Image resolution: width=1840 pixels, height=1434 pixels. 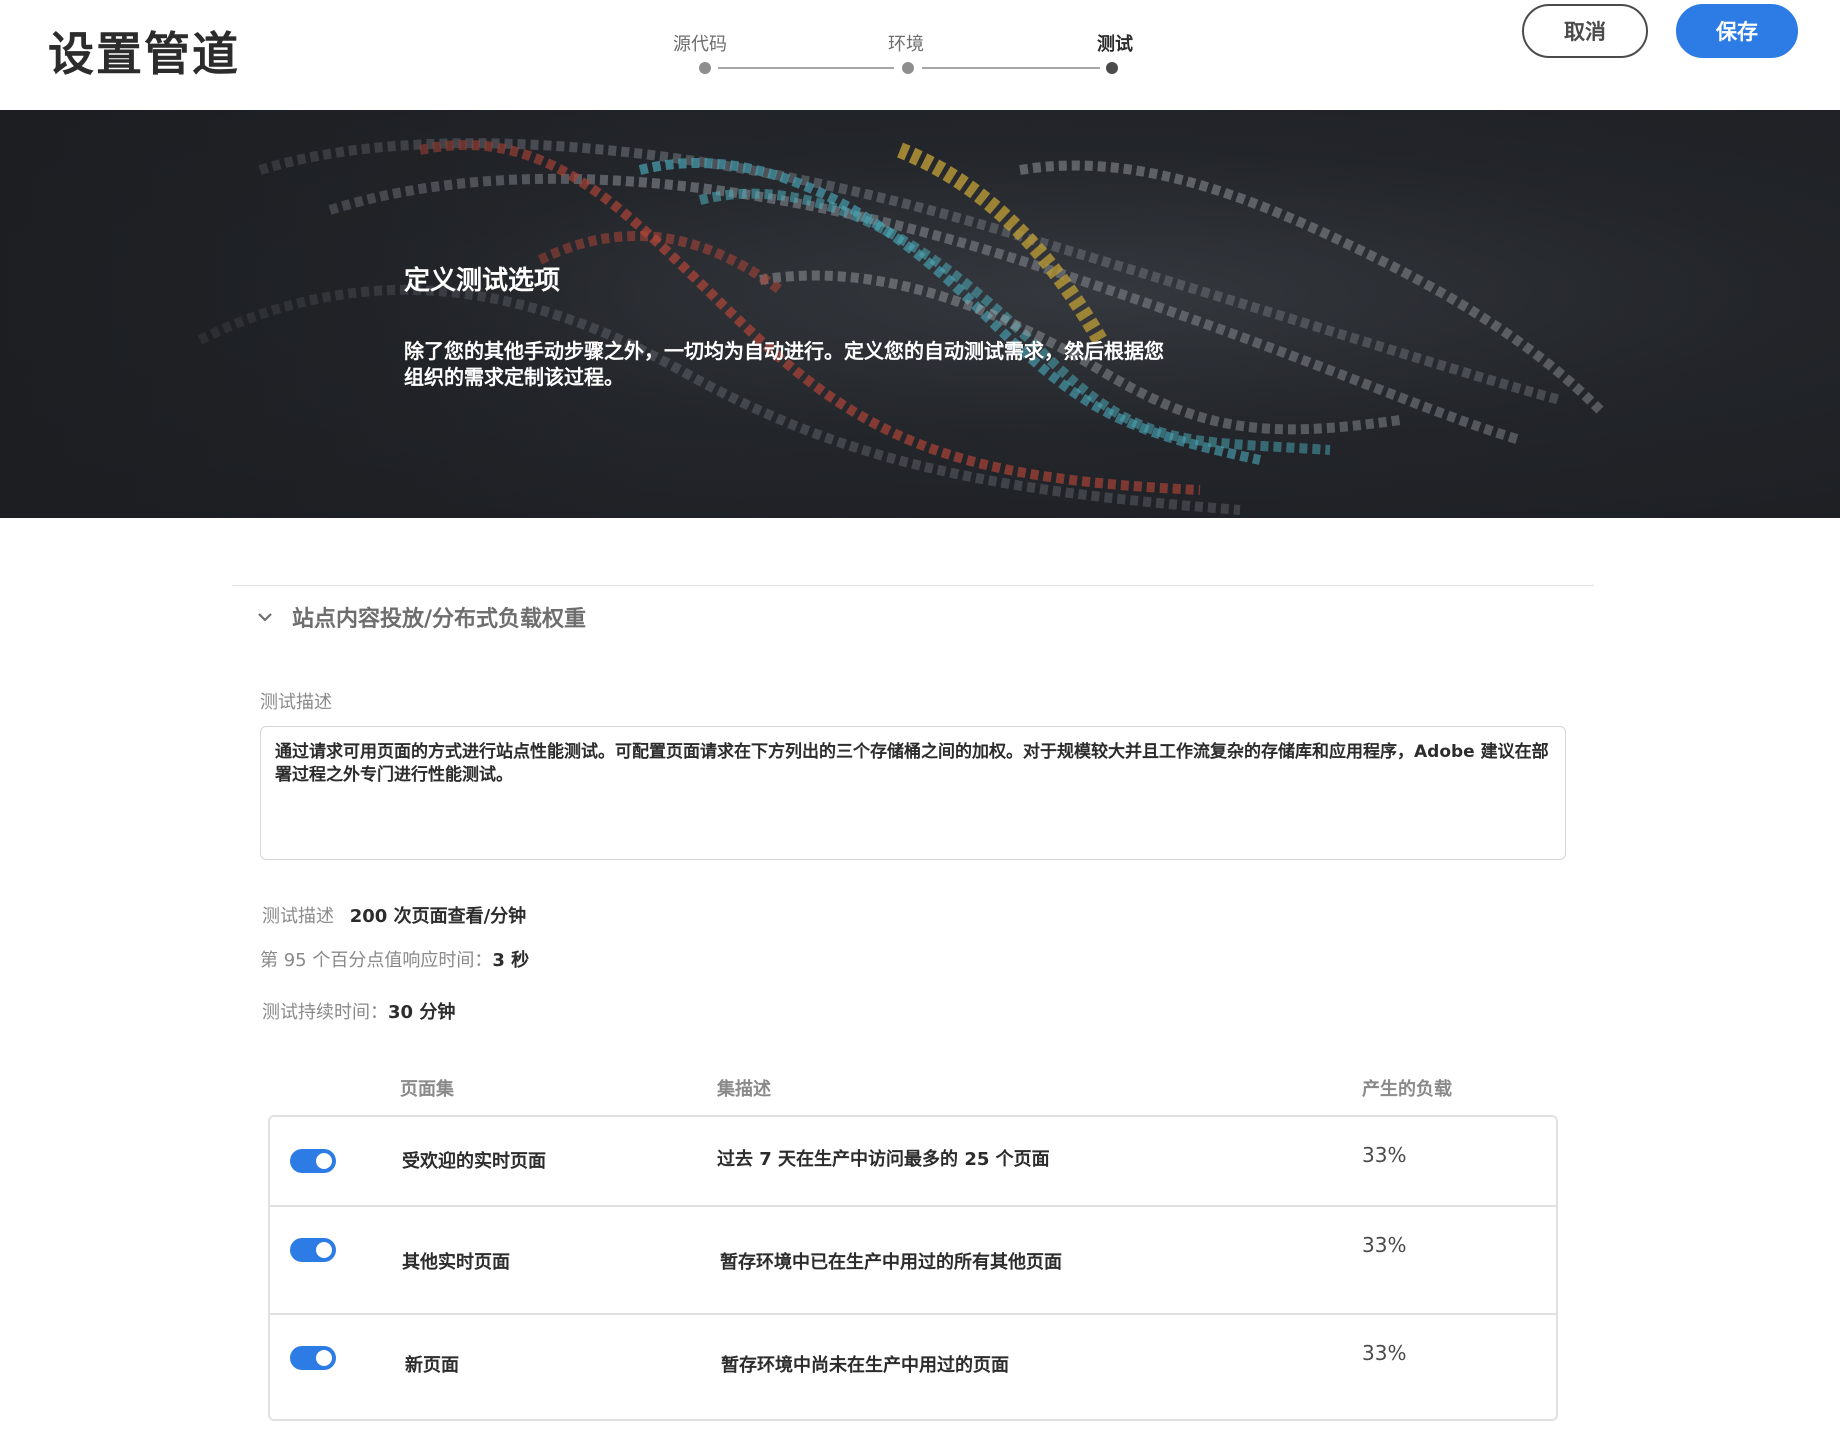 I want to click on step-environment-dot, so click(x=908, y=68).